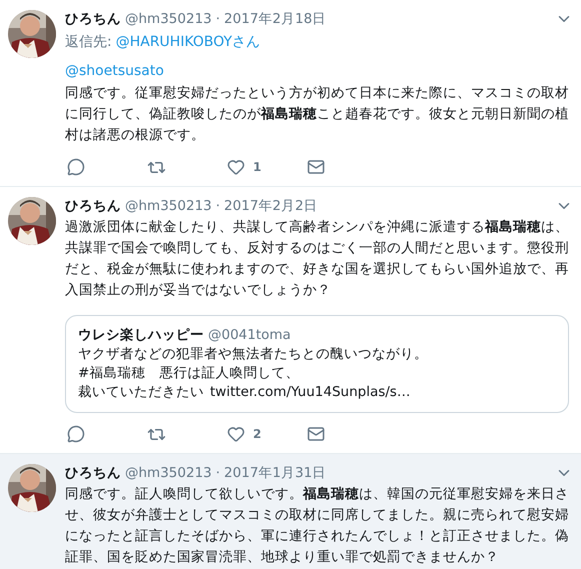  Describe the element at coordinates (275, 473) in the screenshot. I see `tweet-date: 2017年1月31日` at that location.